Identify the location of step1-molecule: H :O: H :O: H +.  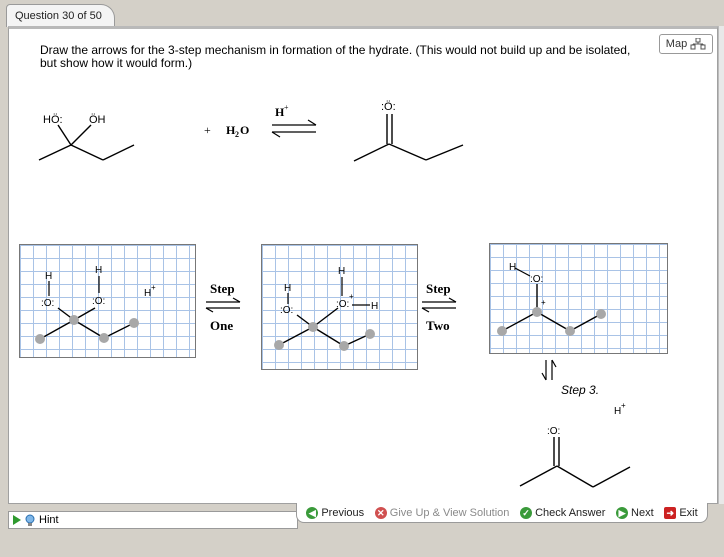
(95, 304).